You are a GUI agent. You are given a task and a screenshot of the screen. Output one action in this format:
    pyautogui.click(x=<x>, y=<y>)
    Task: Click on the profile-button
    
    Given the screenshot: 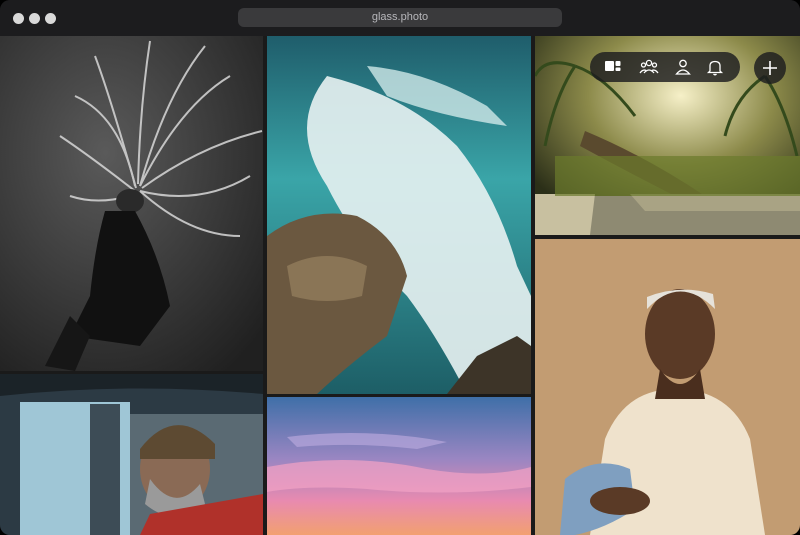 What is the action you would take?
    pyautogui.click(x=683, y=67)
    